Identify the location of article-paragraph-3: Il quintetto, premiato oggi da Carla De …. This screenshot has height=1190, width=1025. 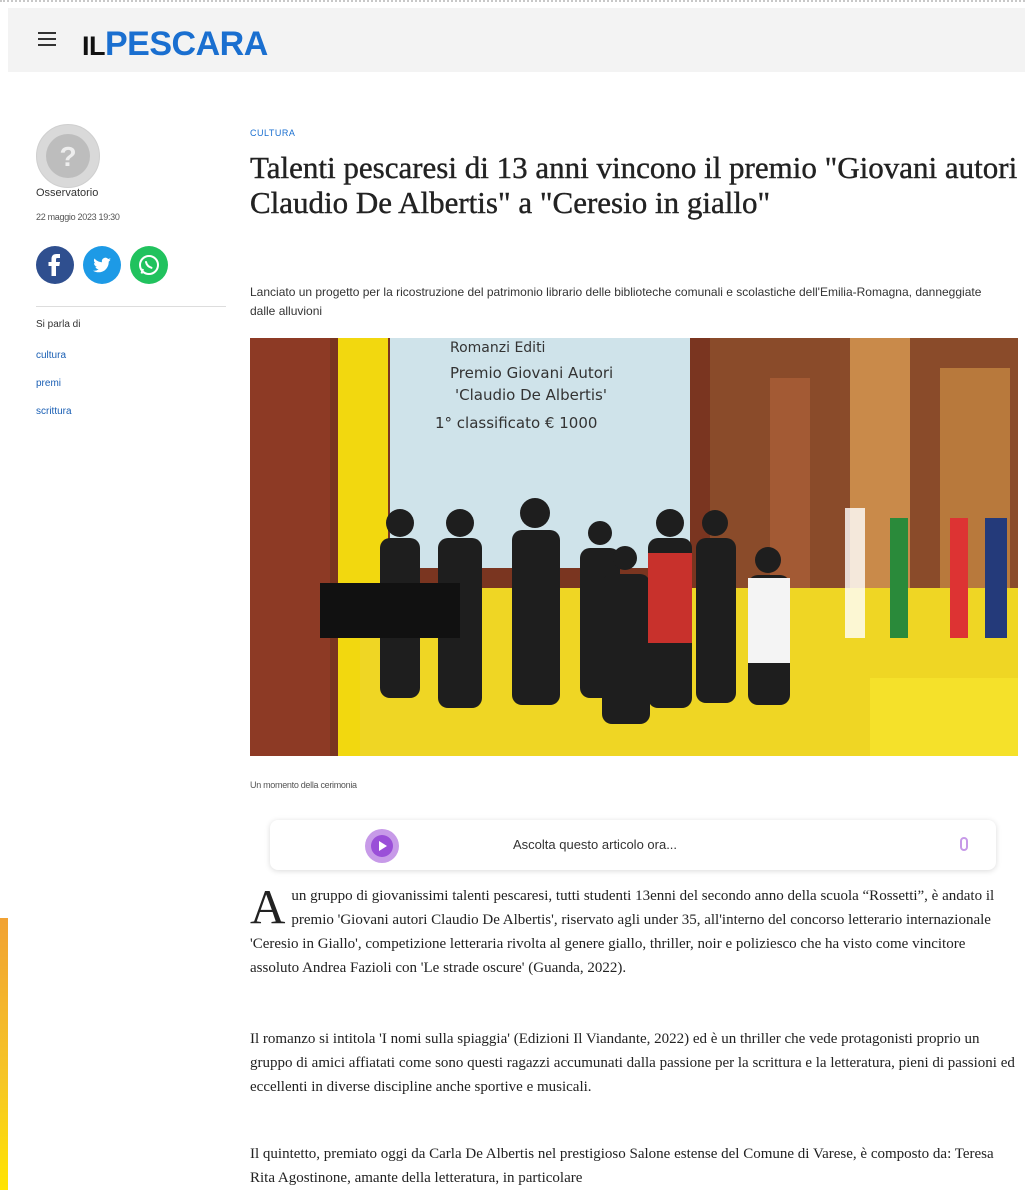
(622, 1166).